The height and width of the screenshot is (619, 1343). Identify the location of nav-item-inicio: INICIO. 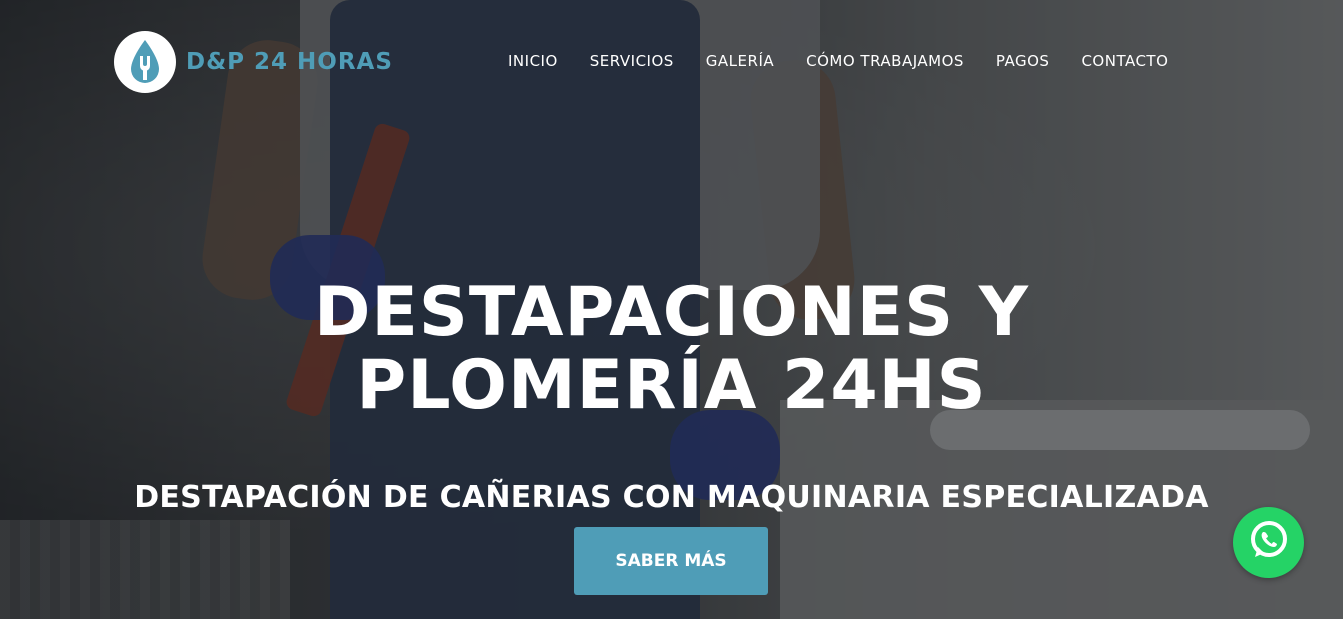
(533, 61).